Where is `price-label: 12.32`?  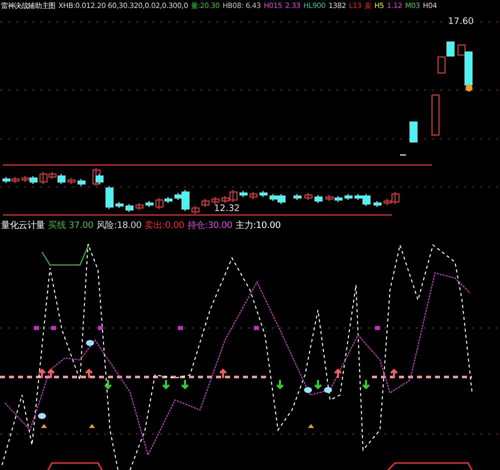 price-label: 12.32 is located at coordinates (227, 209).